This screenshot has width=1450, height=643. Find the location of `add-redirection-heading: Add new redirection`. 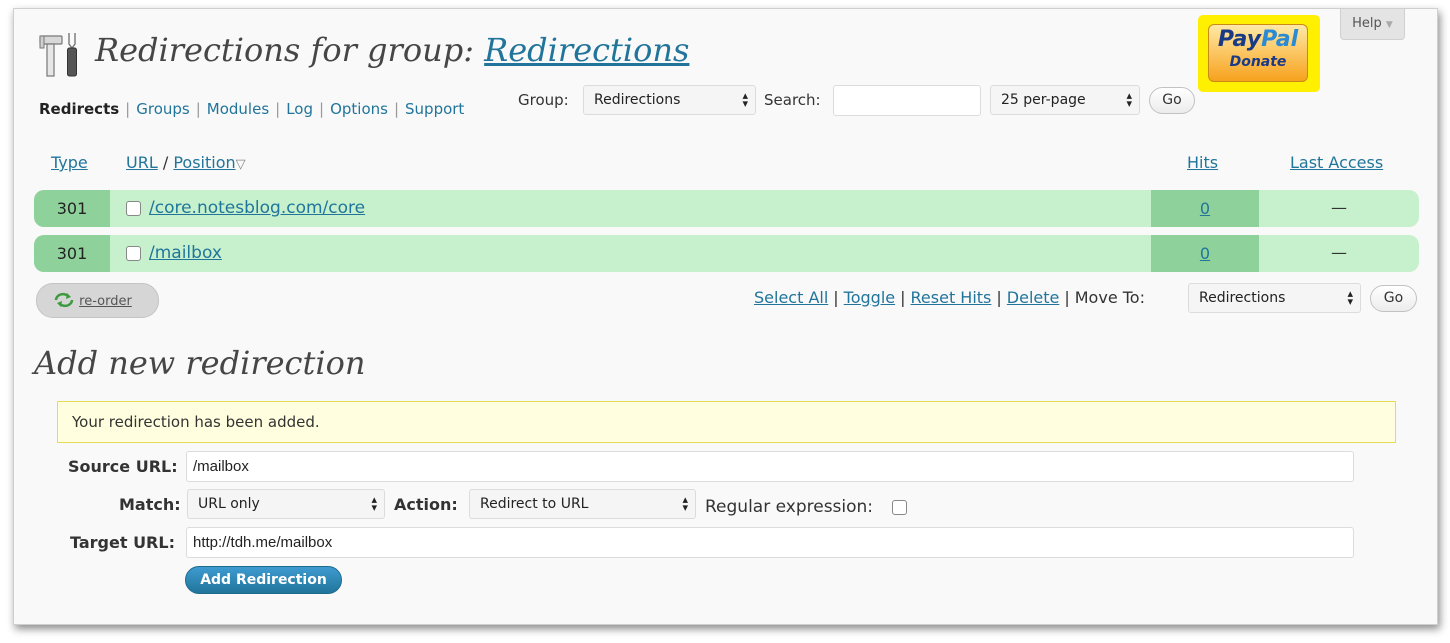

add-redirection-heading: Add new redirection is located at coordinates (200, 363).